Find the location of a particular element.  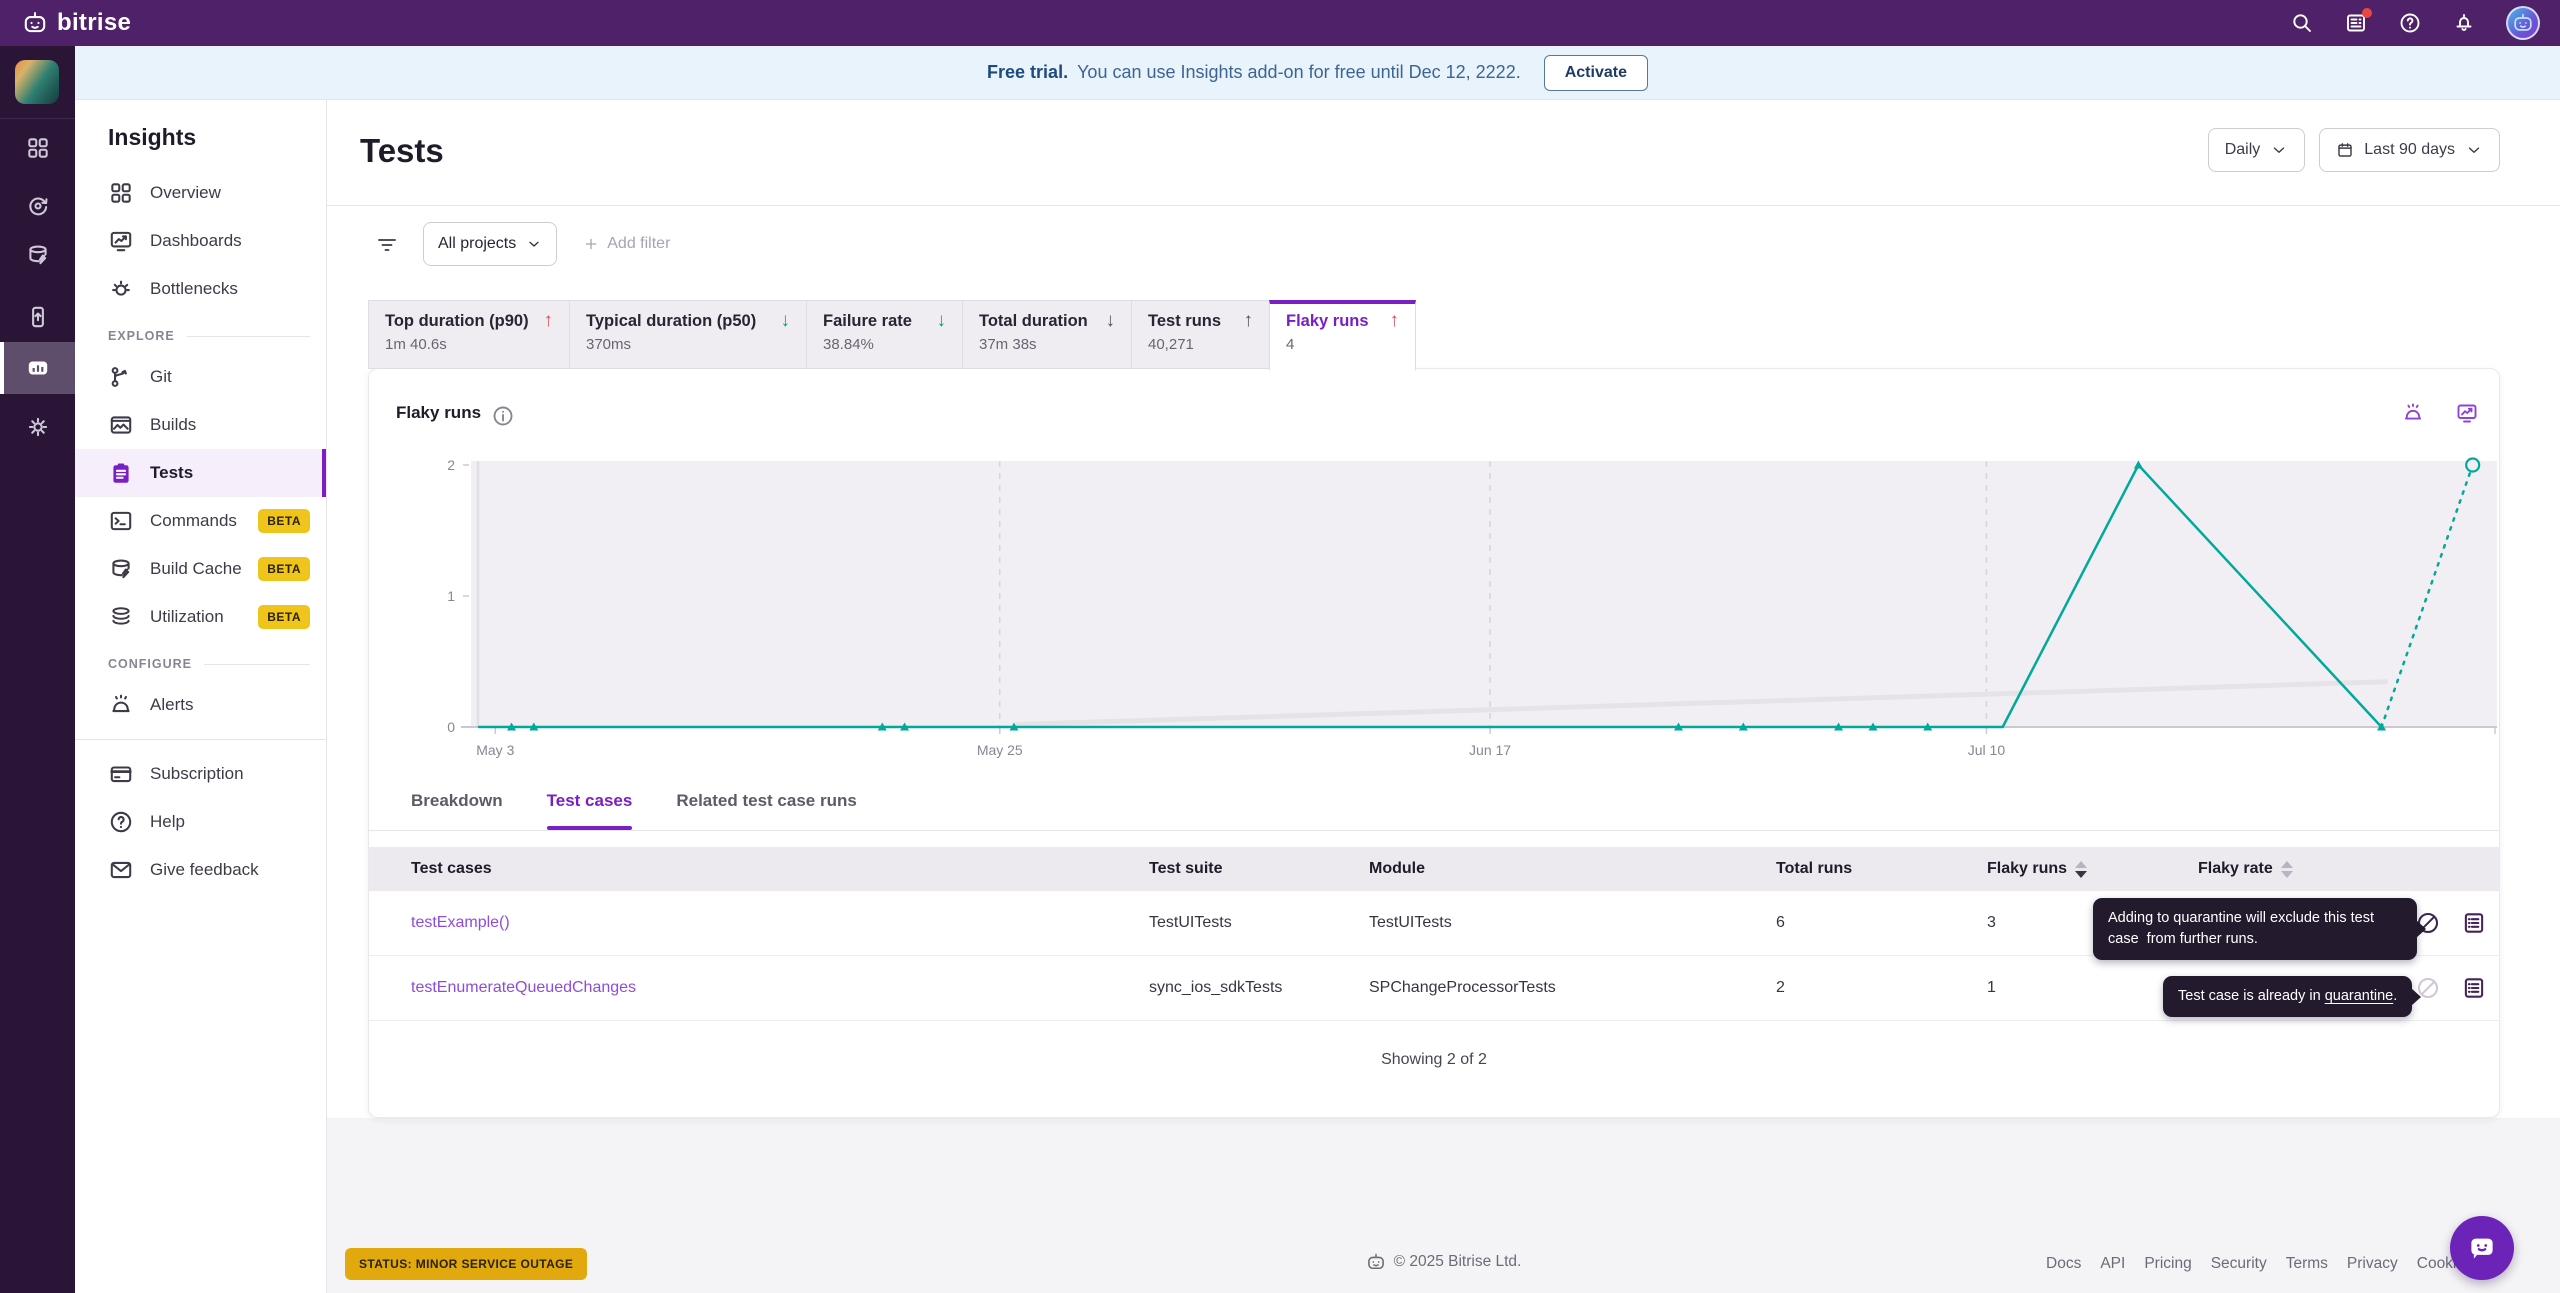

bitrise-robot-icon is located at coordinates (35, 23).